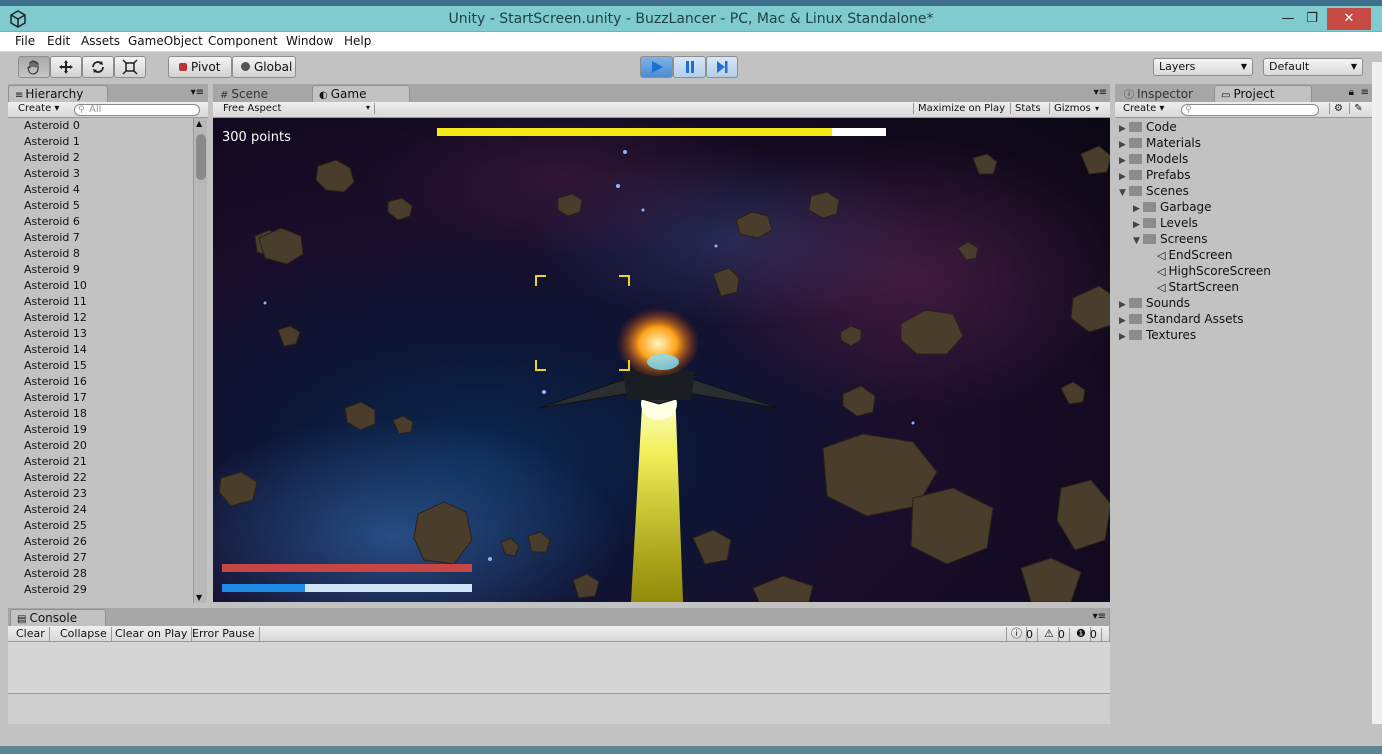  I want to click on list-item: Asteroid 8, so click(100, 254).